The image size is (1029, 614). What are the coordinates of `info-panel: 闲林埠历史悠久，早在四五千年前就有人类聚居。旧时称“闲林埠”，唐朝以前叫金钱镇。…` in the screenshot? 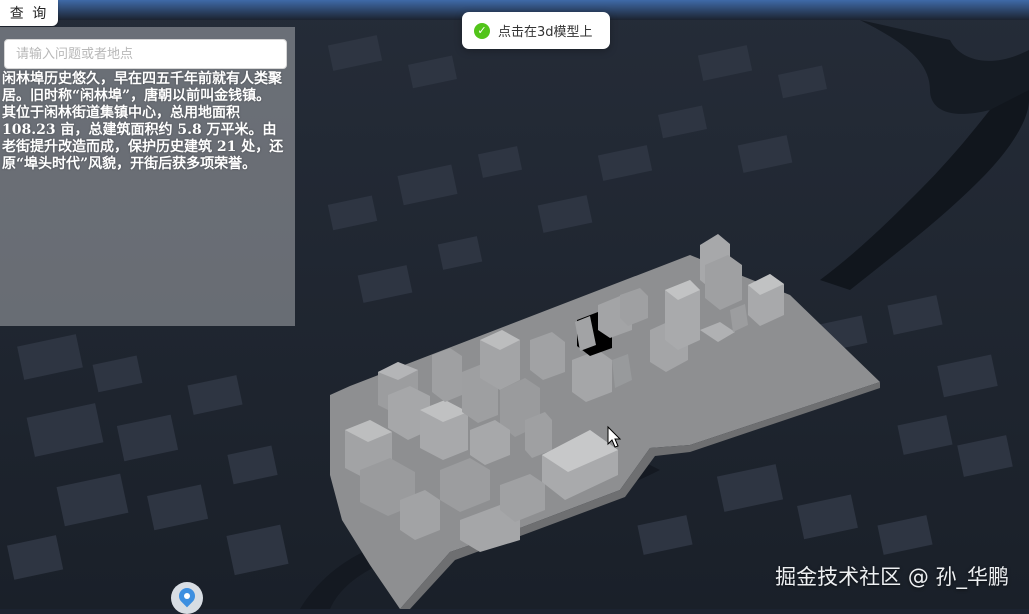 It's located at (147, 176).